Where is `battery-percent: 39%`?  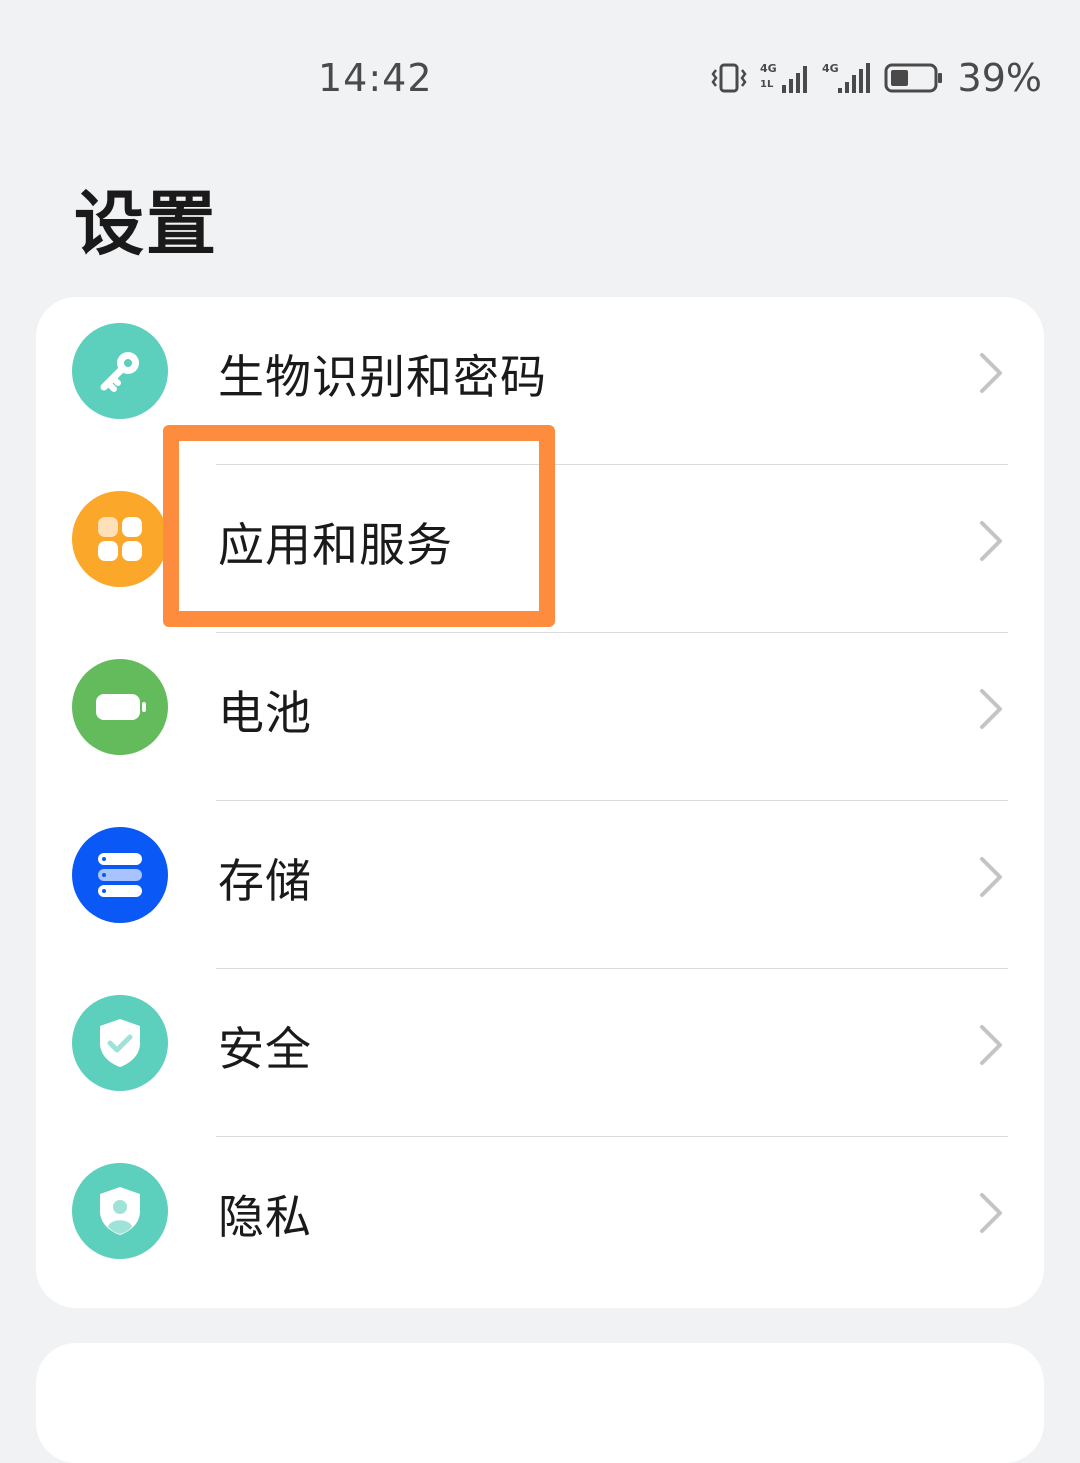 battery-percent: 39% is located at coordinates (999, 78).